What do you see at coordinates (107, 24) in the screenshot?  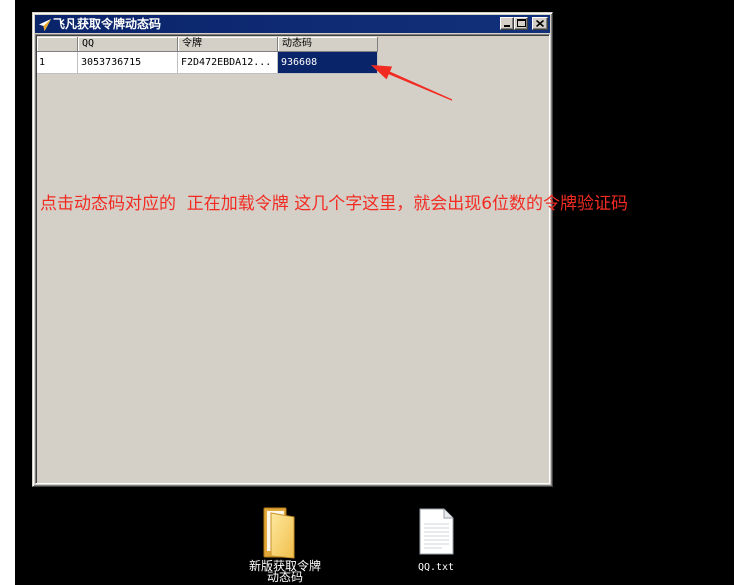 I see `window-title: 飞凡获取令牌动态码` at bounding box center [107, 24].